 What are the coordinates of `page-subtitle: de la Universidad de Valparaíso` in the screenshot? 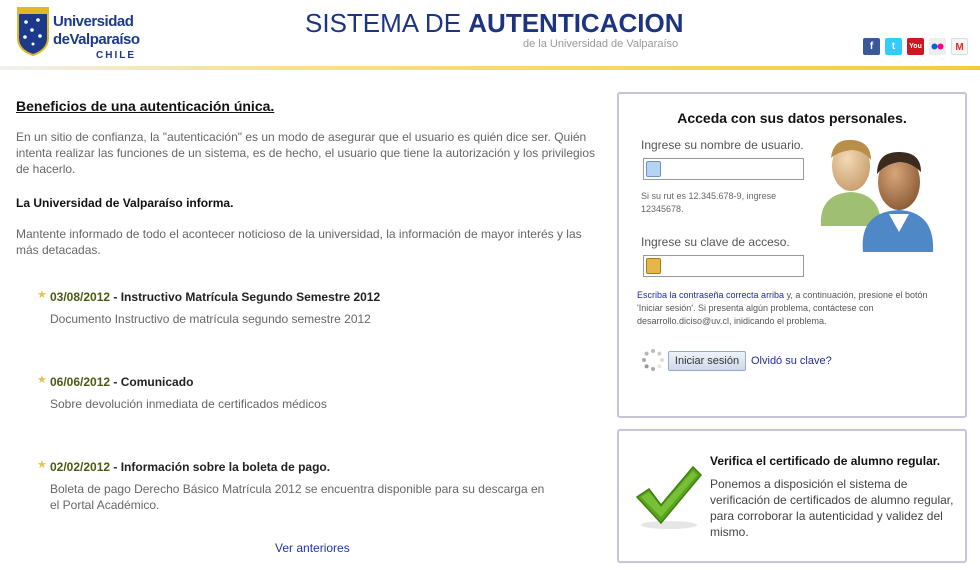 It's located at (601, 44).